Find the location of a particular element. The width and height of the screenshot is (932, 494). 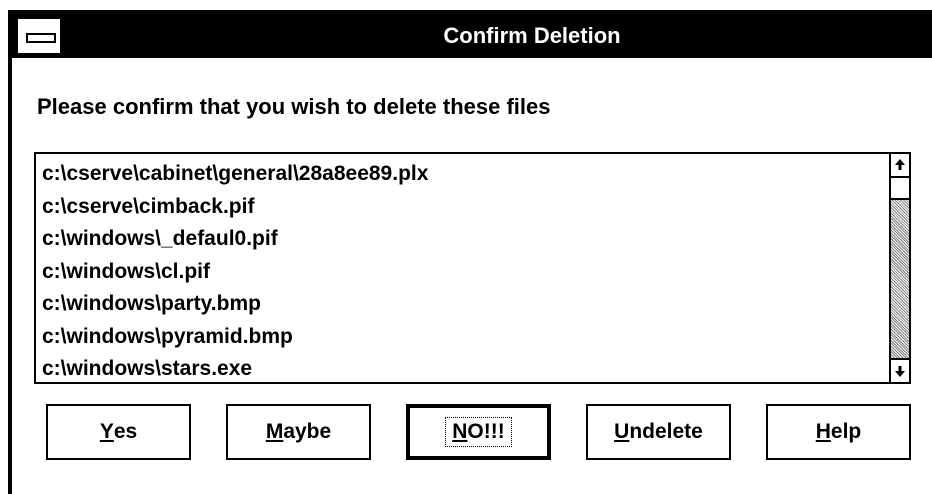

vertical-scrollbar is located at coordinates (899, 268).